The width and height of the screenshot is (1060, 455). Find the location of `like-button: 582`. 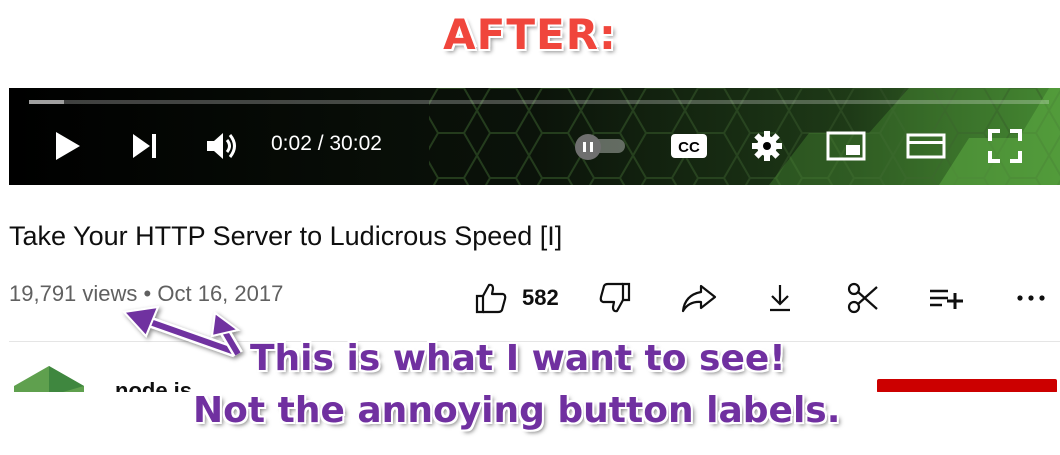

like-button: 582 is located at coordinates (516, 298).